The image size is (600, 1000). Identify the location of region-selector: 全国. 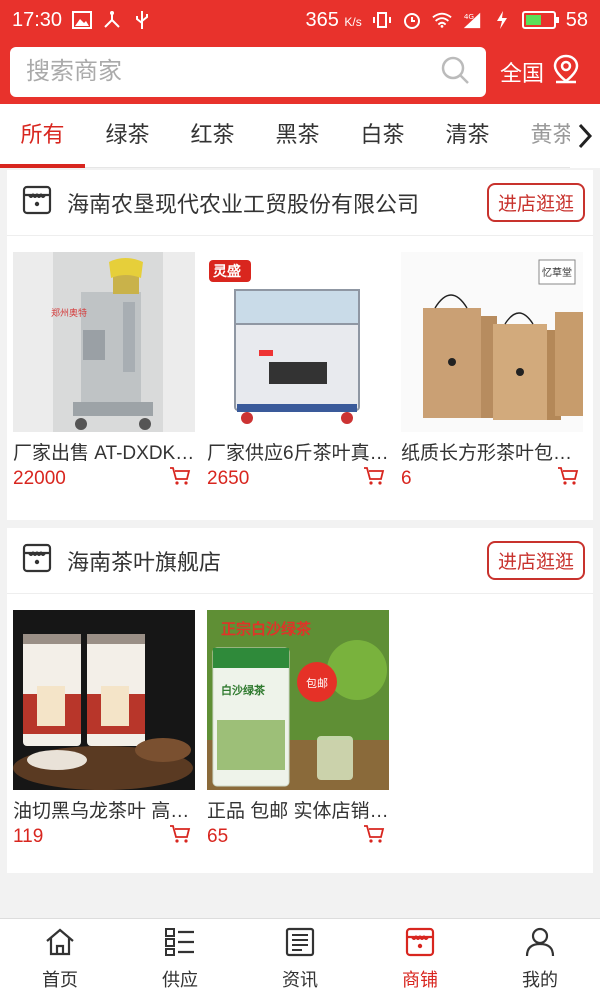
(540, 72).